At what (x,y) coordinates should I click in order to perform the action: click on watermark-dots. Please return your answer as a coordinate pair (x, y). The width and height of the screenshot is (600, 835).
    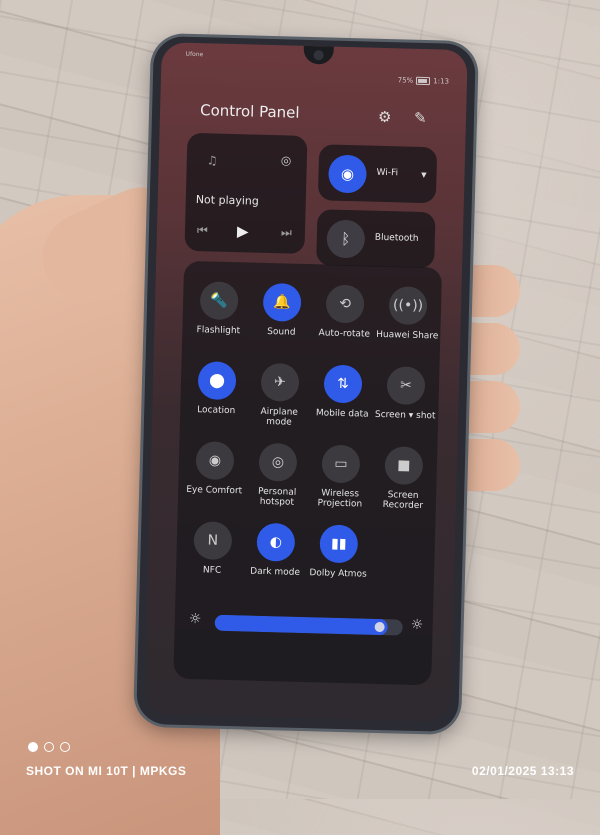
    Looking at the image, I should click on (49, 747).